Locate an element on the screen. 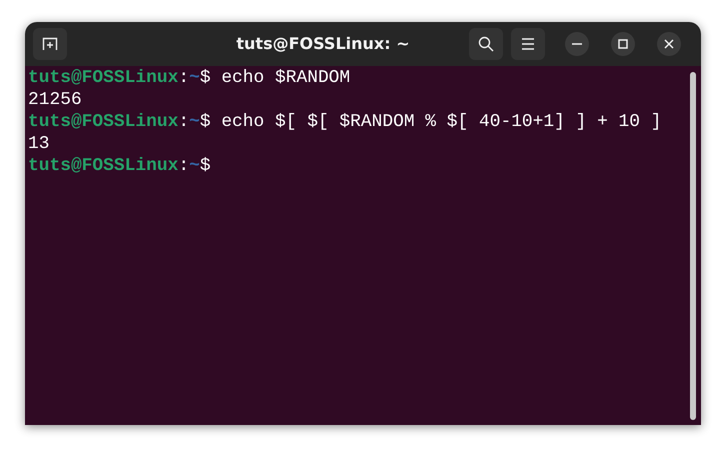 This screenshot has width=726, height=453. menu-icon is located at coordinates (528, 44).